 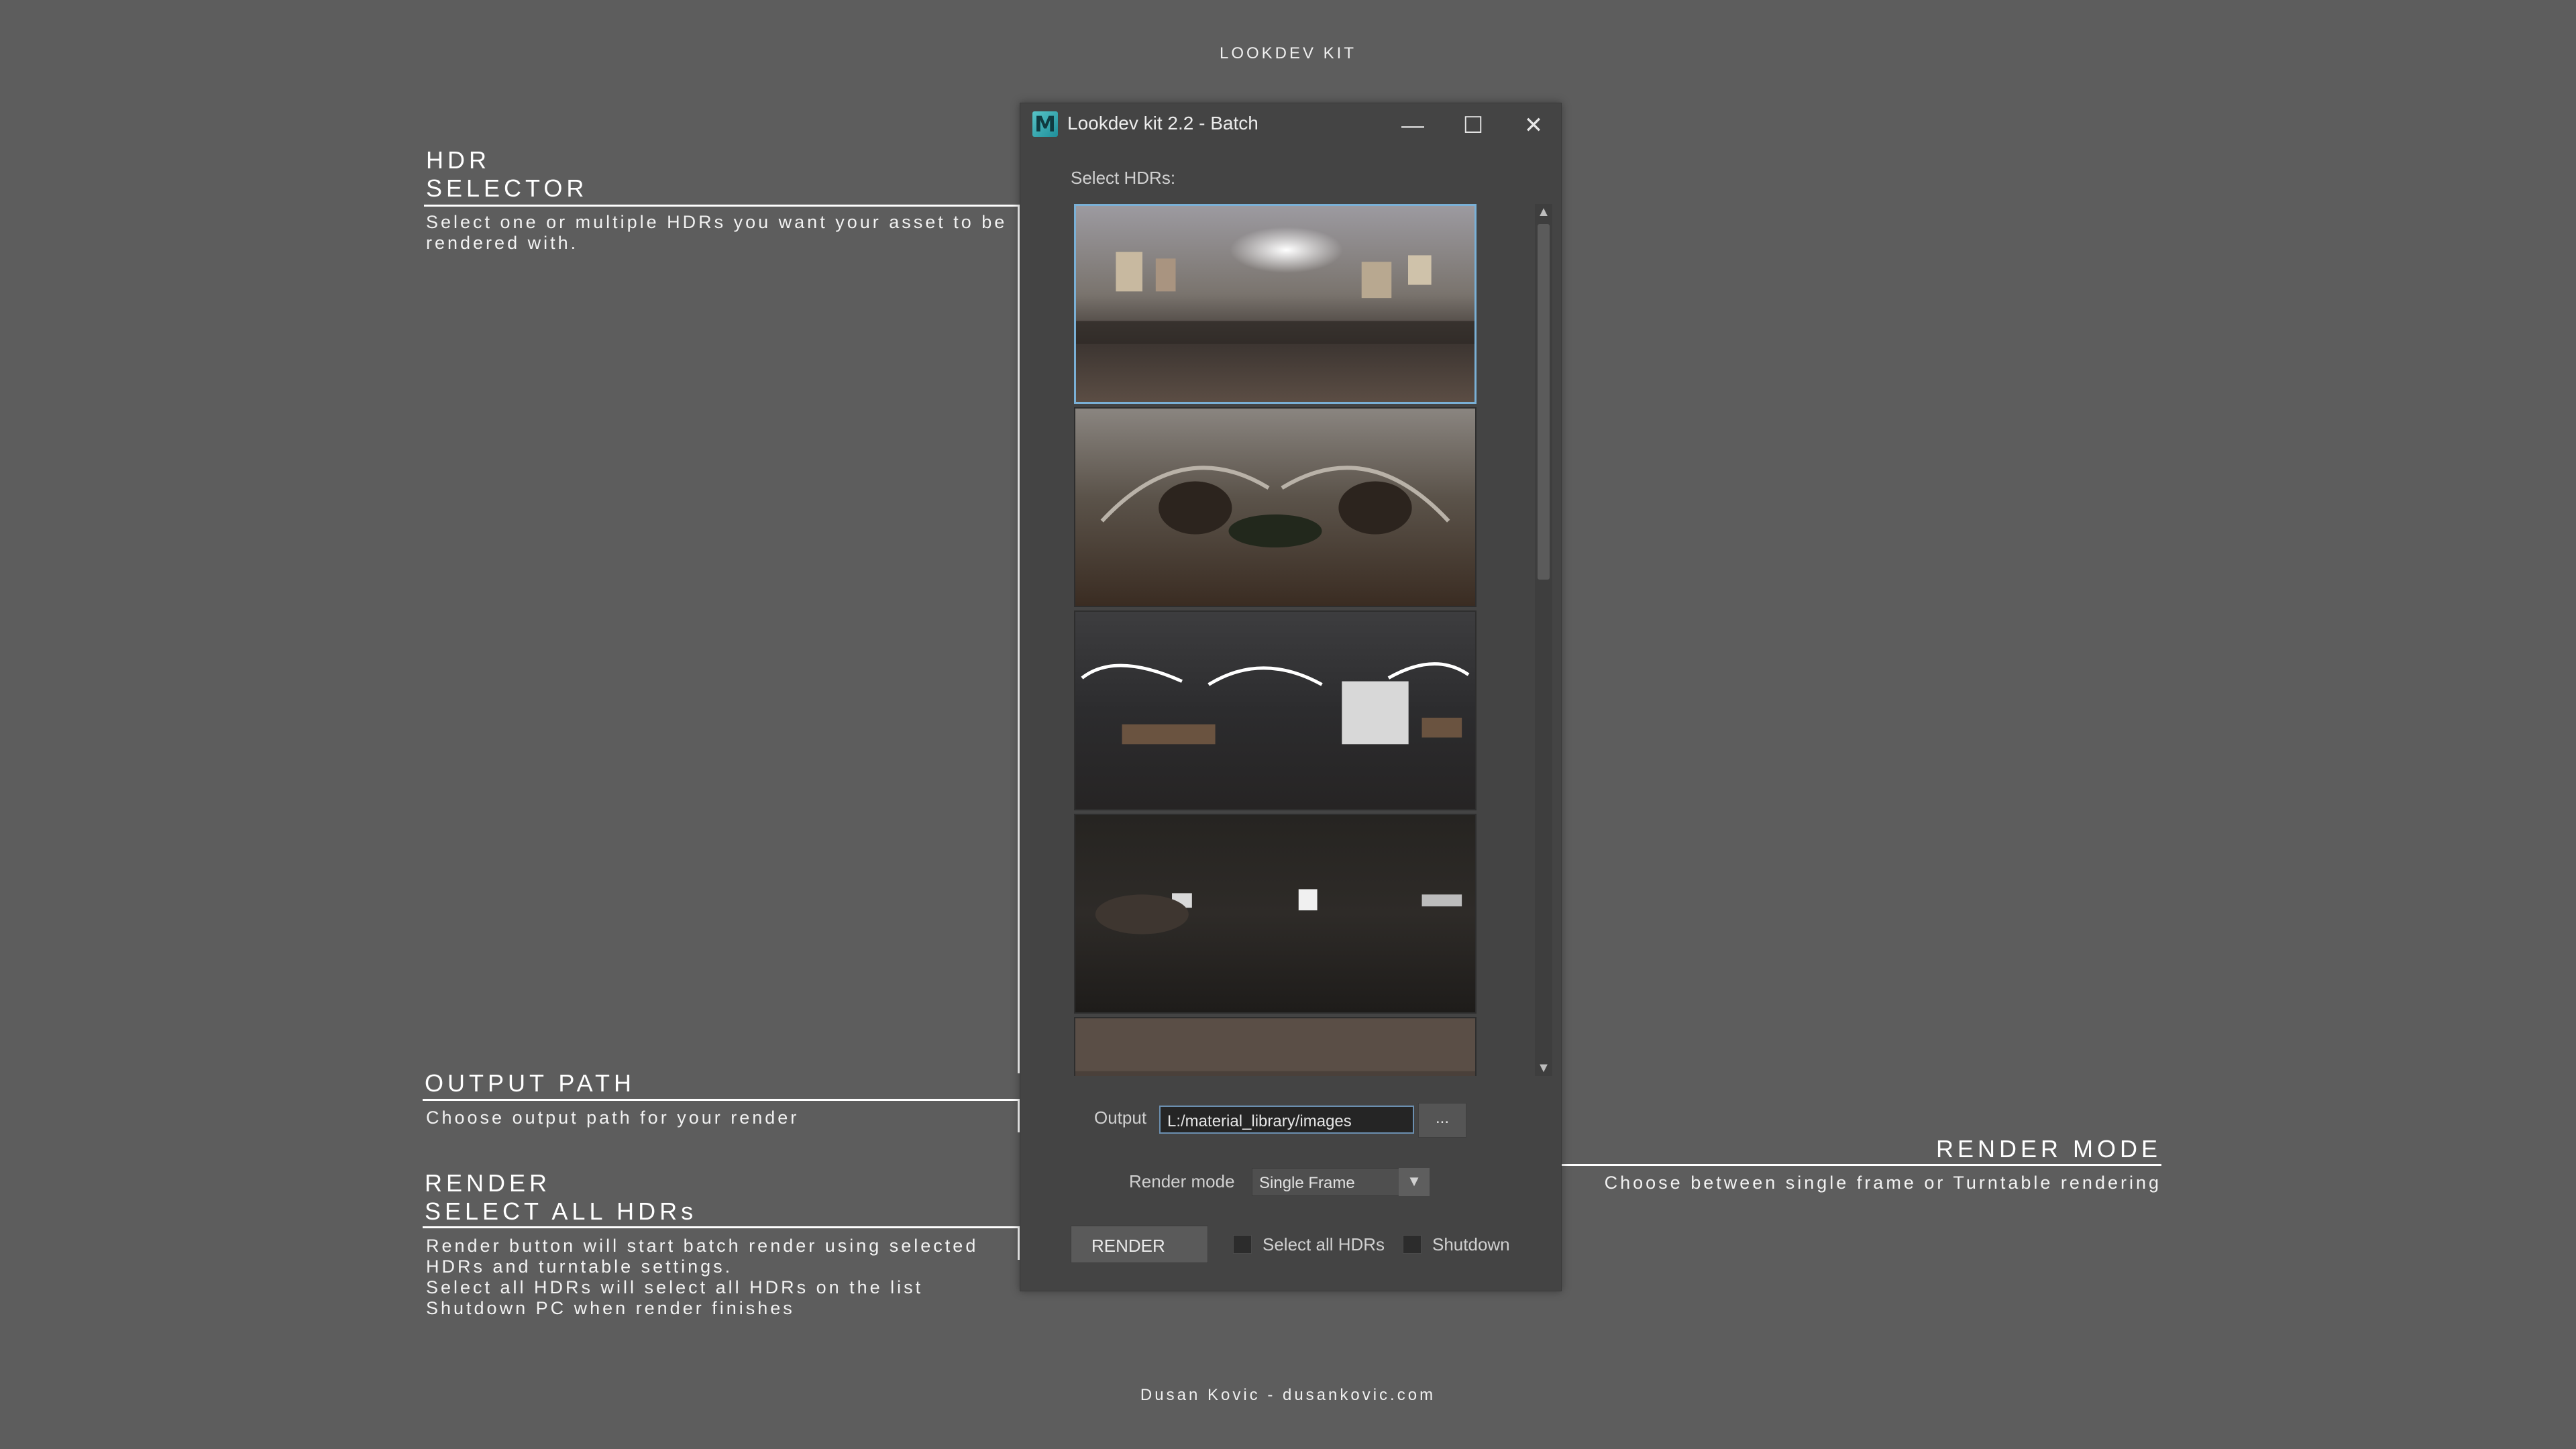 I want to click on hdr-list, so click(x=1282, y=640).